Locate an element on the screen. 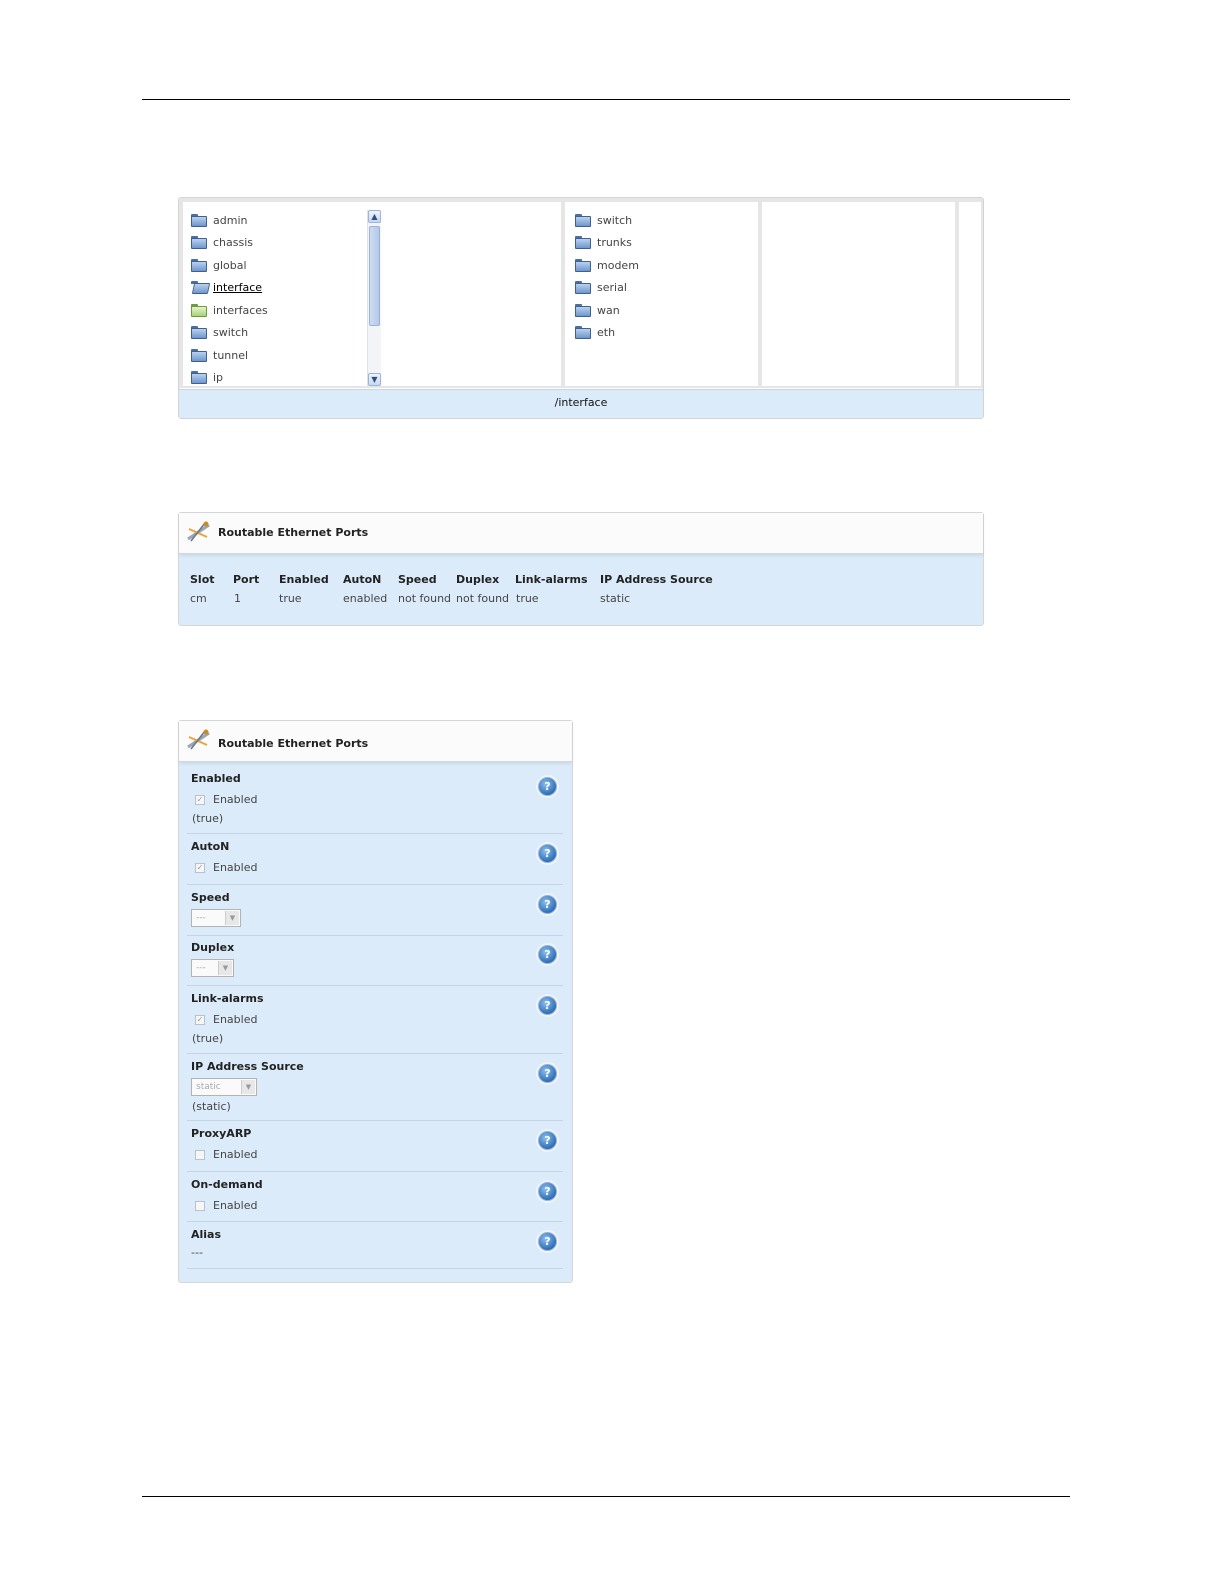  col-header-duplex: Duplex is located at coordinates (477, 579).